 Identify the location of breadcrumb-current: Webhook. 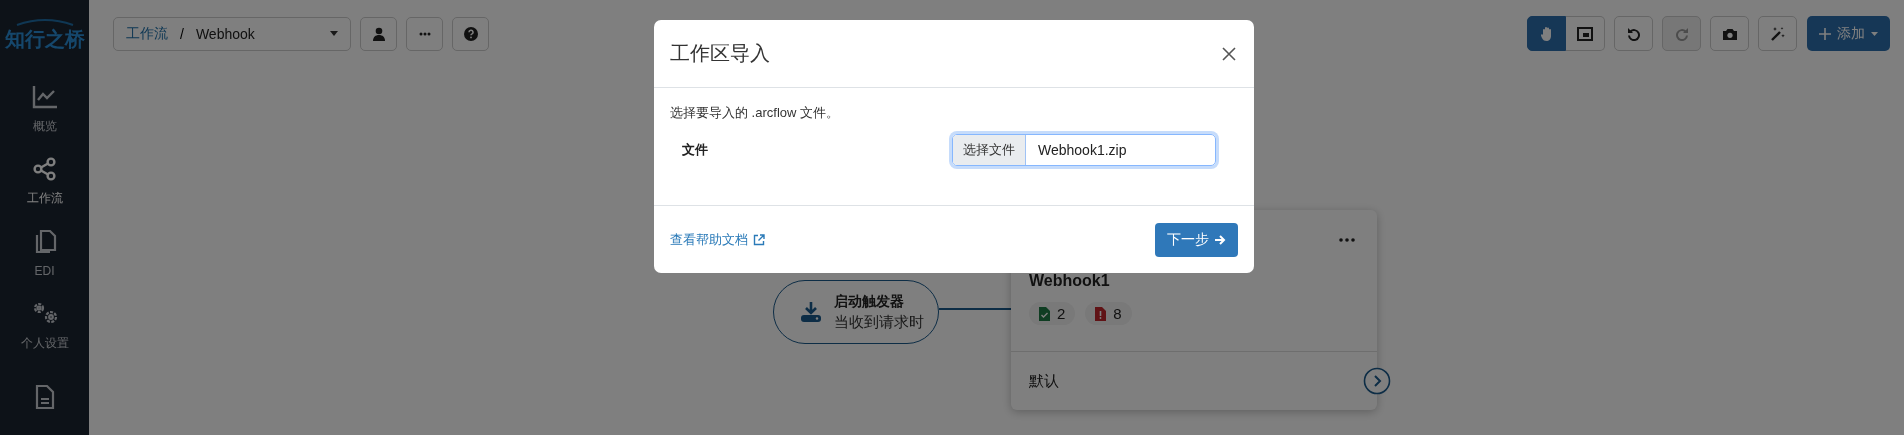
(225, 33).